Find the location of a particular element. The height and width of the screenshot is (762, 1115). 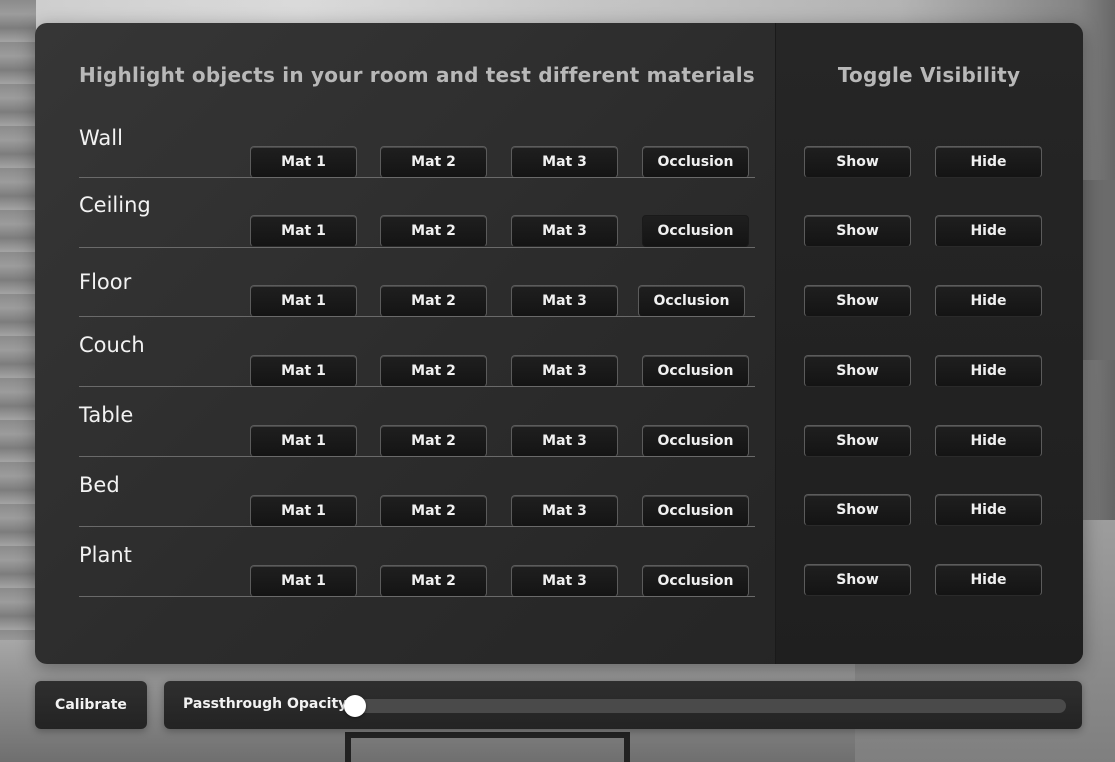

visibility-heading: Toggle Visibility is located at coordinates (929, 75).